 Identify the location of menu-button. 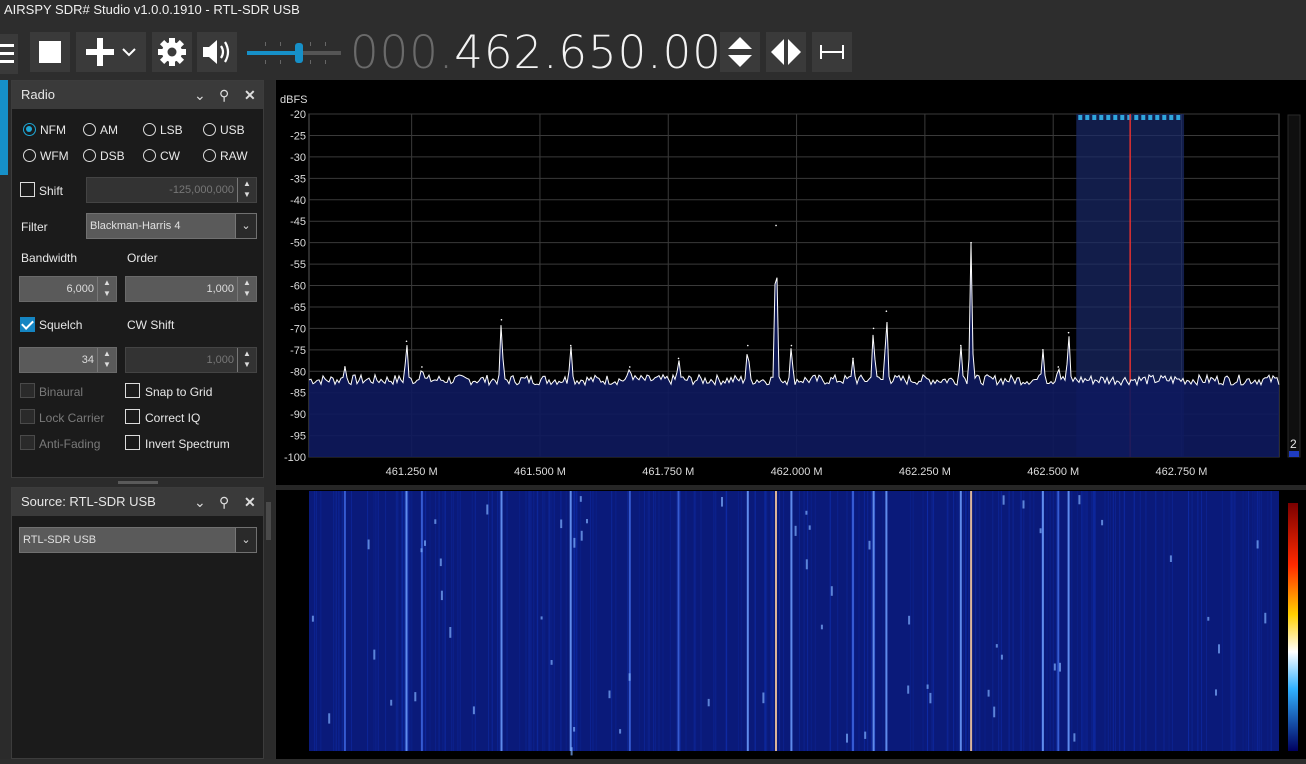
(9, 54).